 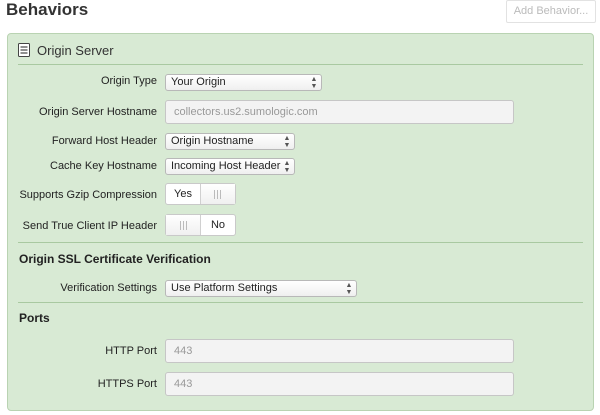 What do you see at coordinates (88, 195) in the screenshot?
I see `gzip-label: Supports Gzip Compression` at bounding box center [88, 195].